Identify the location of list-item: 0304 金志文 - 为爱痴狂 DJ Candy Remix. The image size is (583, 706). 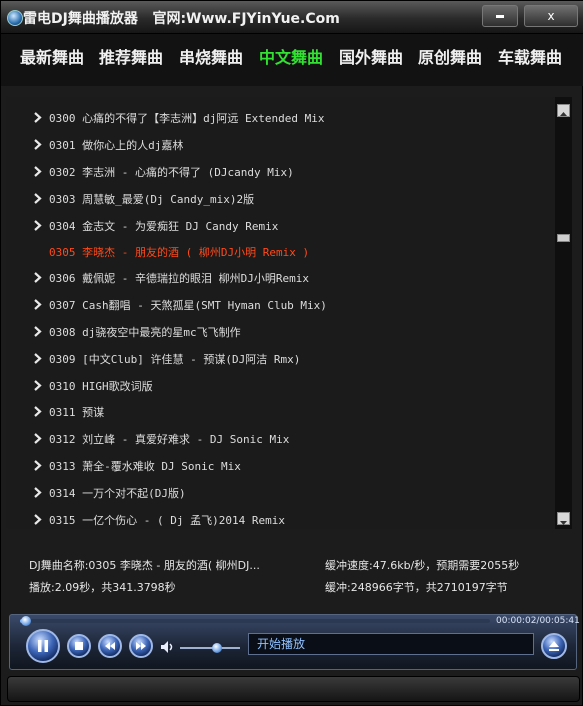
(280, 226).